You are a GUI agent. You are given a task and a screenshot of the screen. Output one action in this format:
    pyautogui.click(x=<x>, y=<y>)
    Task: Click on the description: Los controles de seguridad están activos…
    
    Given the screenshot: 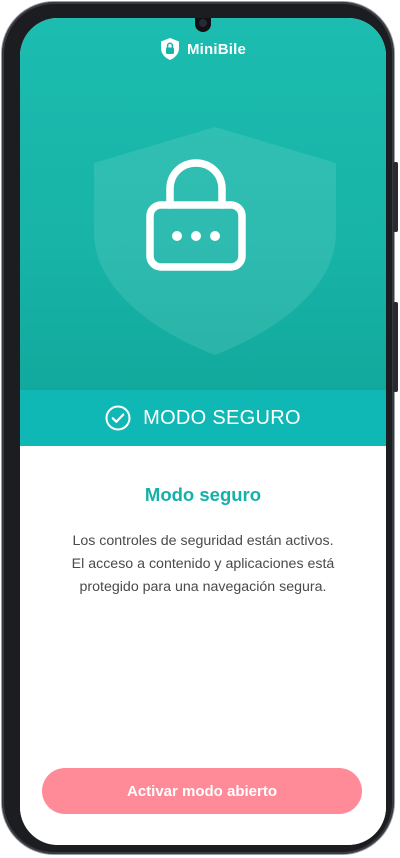 What is the action you would take?
    pyautogui.click(x=203, y=564)
    